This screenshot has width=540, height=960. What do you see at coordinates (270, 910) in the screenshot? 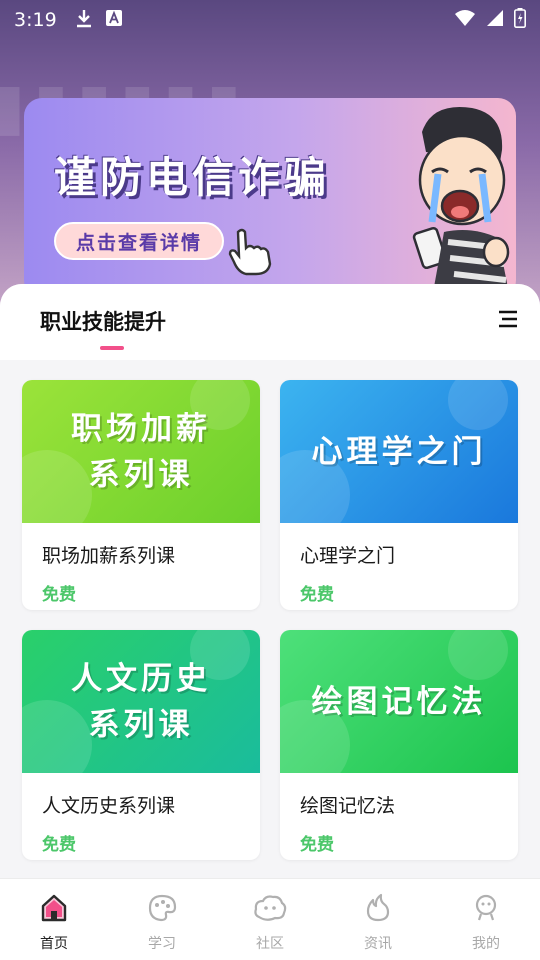
I see `community-icon` at bounding box center [270, 910].